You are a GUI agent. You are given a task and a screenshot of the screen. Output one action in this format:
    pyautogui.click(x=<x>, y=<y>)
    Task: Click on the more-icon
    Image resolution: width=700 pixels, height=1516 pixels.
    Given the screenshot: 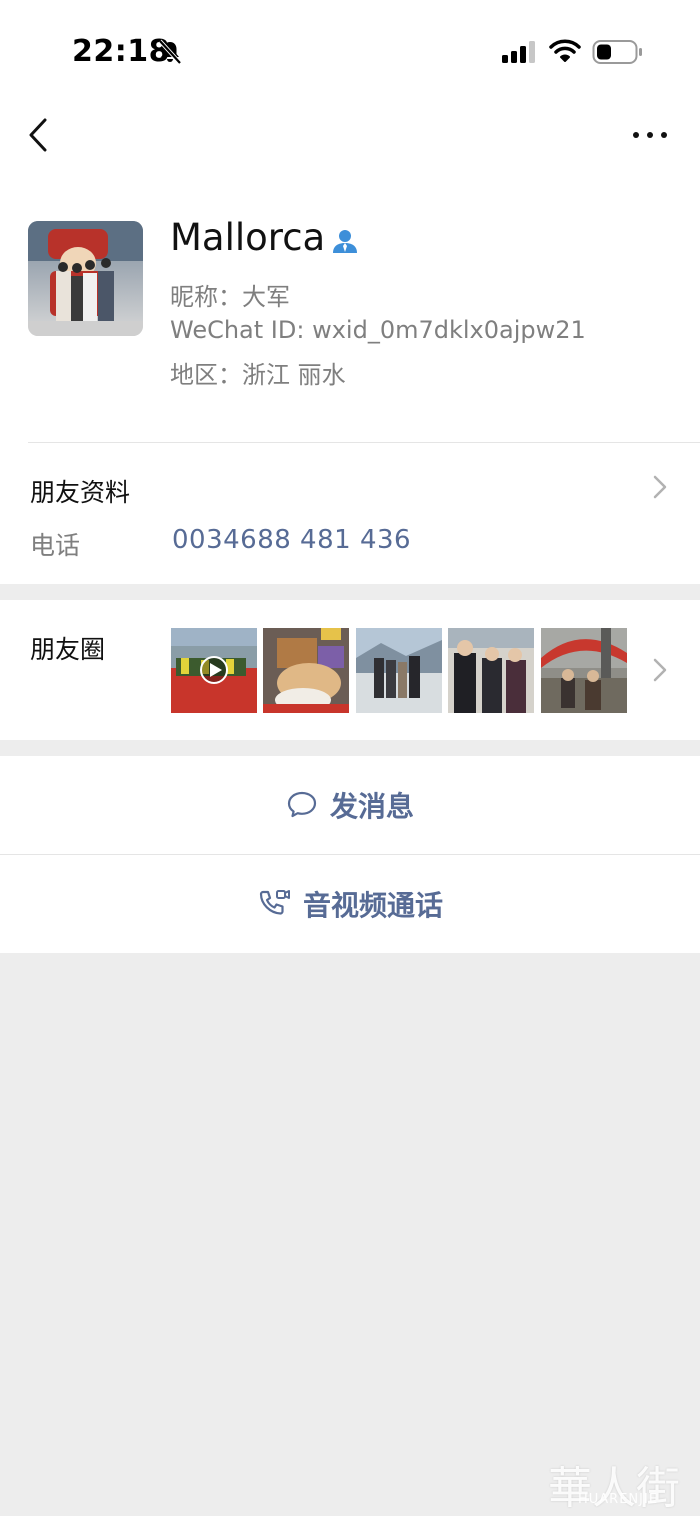 What is the action you would take?
    pyautogui.click(x=650, y=135)
    